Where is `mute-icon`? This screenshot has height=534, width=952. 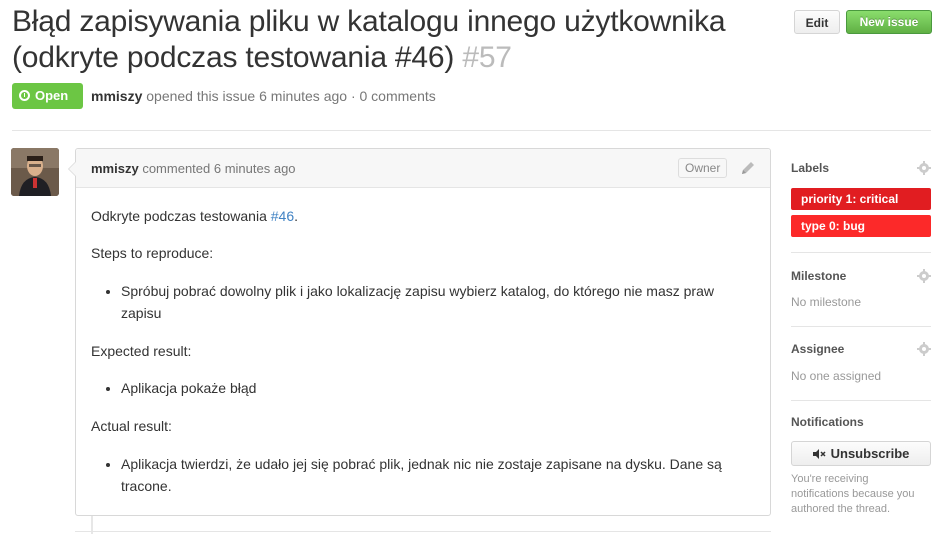 mute-icon is located at coordinates (819, 454).